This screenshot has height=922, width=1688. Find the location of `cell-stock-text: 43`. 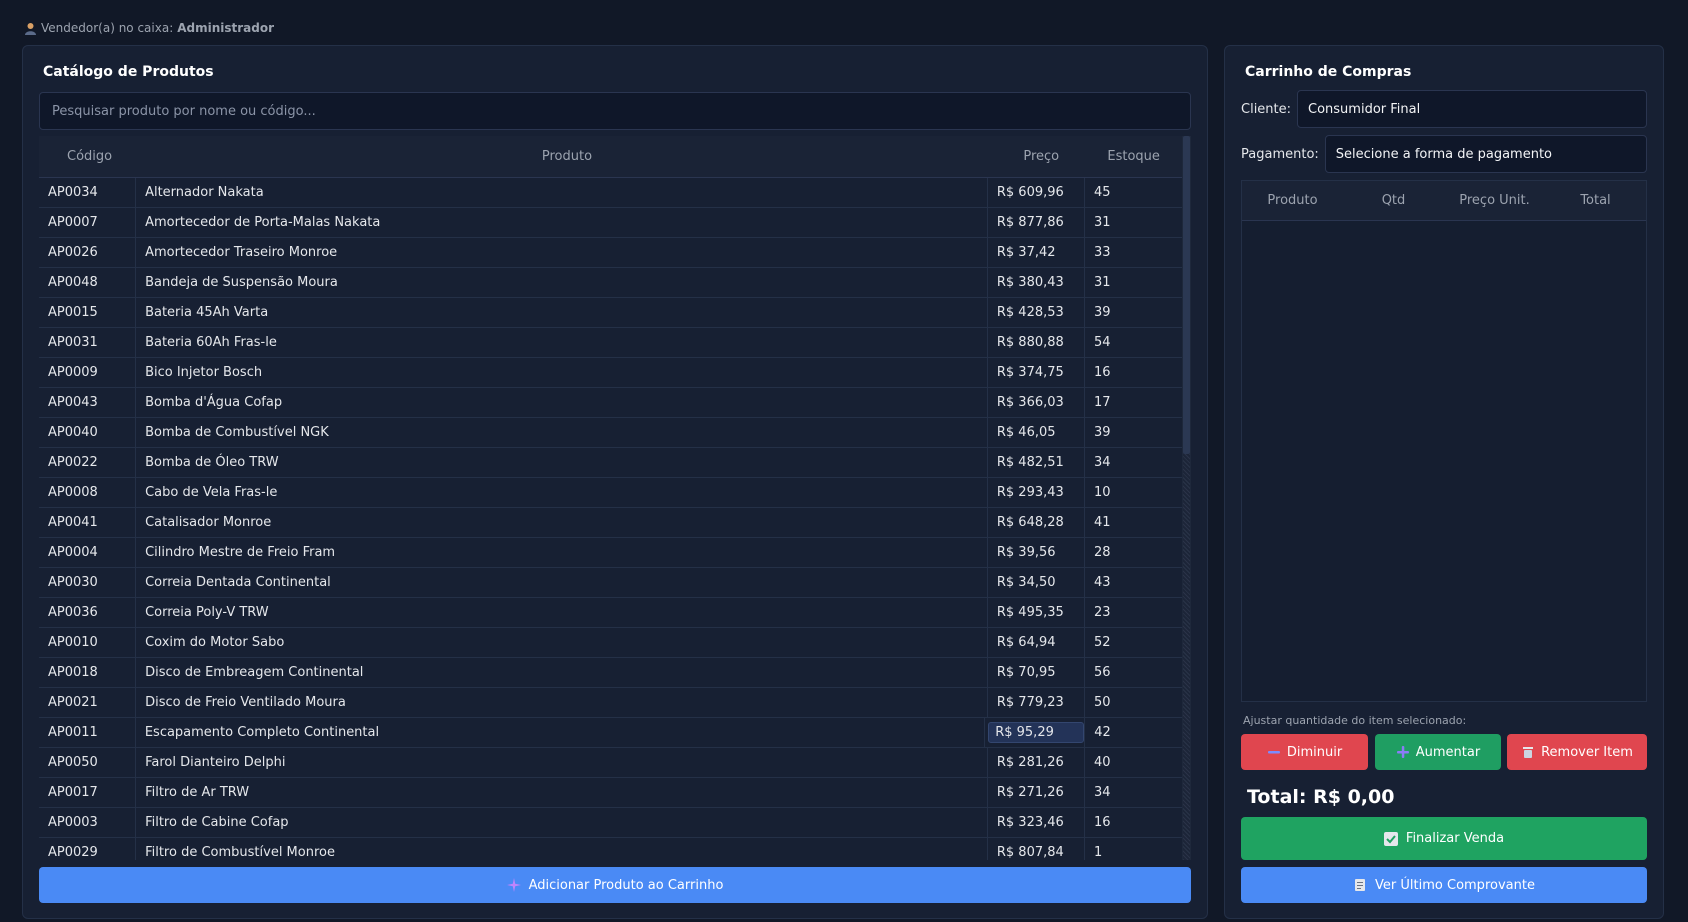

cell-stock-text: 43 is located at coordinates (1102, 582).